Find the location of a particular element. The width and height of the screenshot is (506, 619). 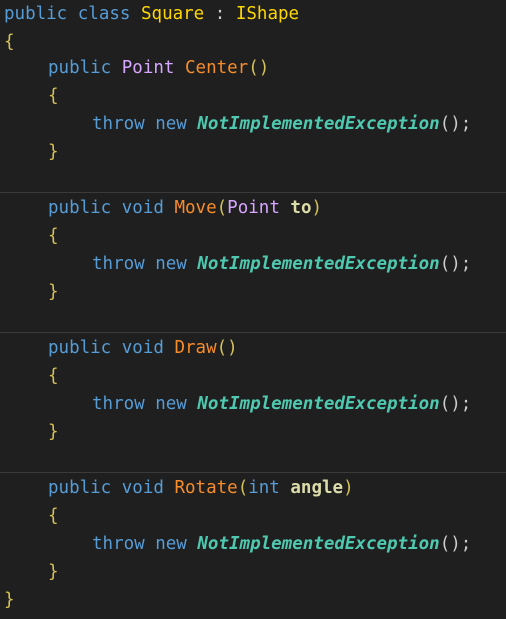

interface-name: IShape is located at coordinates (267, 14).